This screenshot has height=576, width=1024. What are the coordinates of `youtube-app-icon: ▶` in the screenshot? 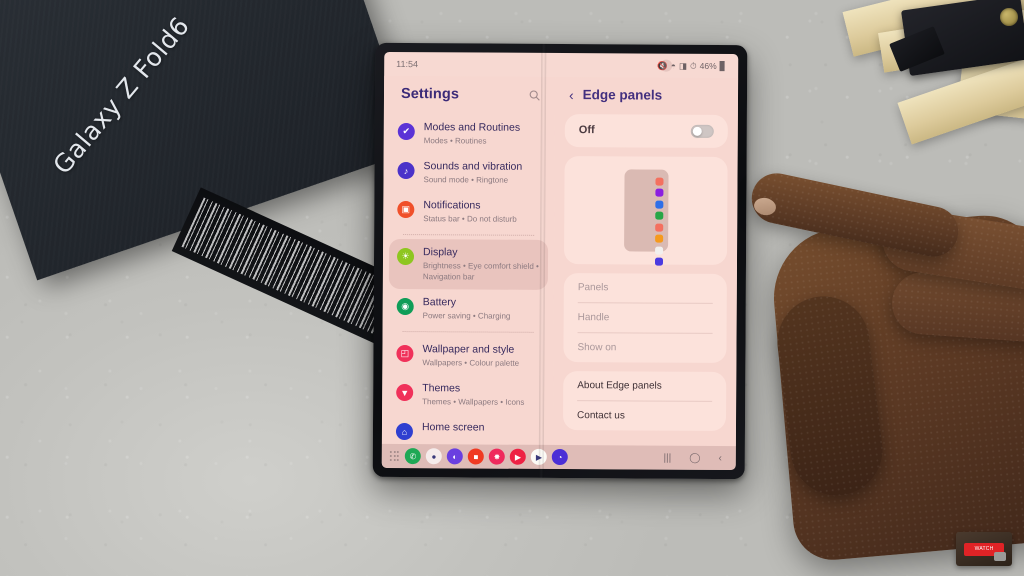 It's located at (518, 456).